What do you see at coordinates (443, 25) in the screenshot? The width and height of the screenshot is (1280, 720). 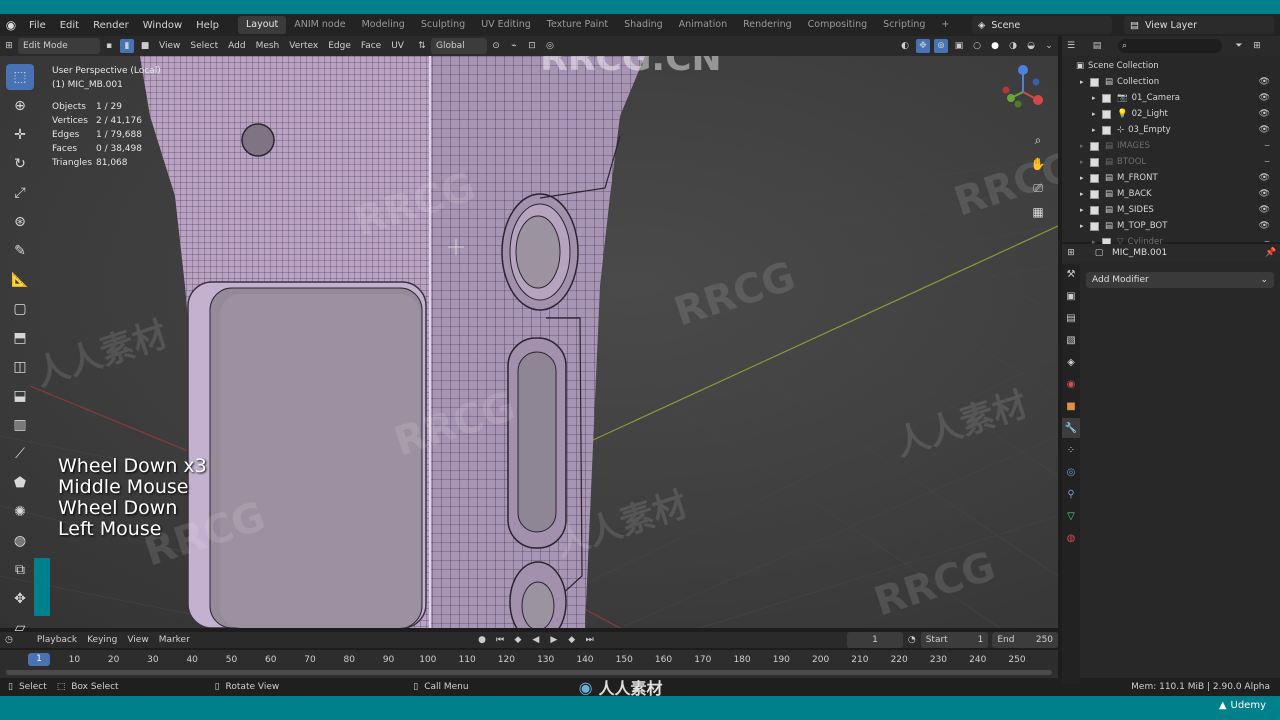 I see `tab-sculpting: Sculpting` at bounding box center [443, 25].